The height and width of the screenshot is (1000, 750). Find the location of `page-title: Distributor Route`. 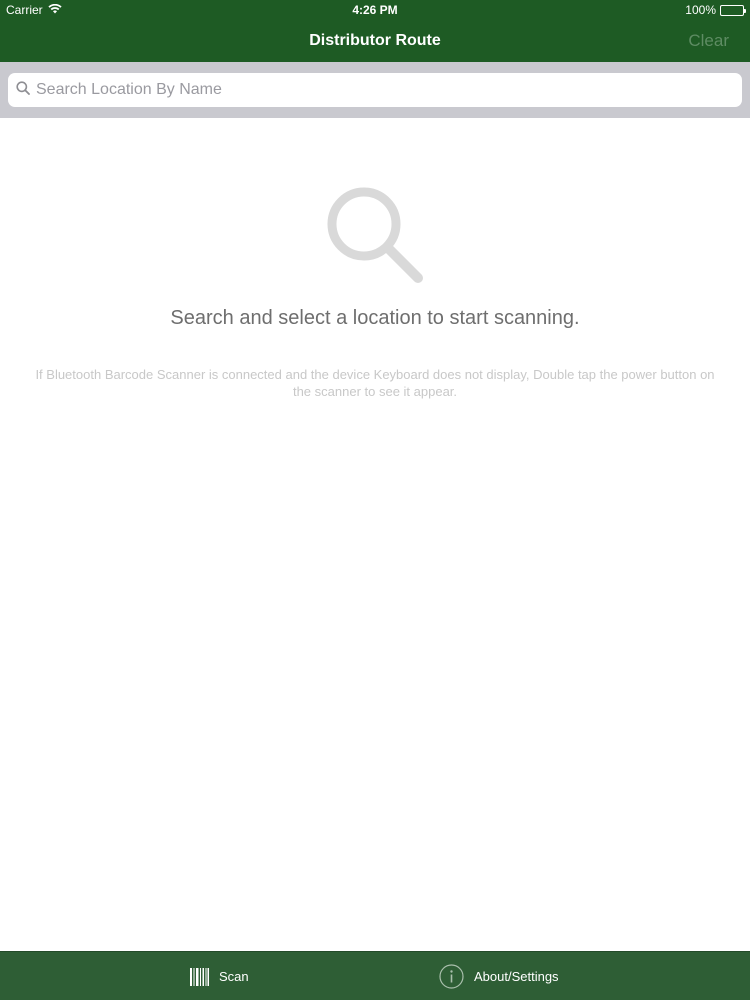

page-title: Distributor Route is located at coordinates (375, 40).